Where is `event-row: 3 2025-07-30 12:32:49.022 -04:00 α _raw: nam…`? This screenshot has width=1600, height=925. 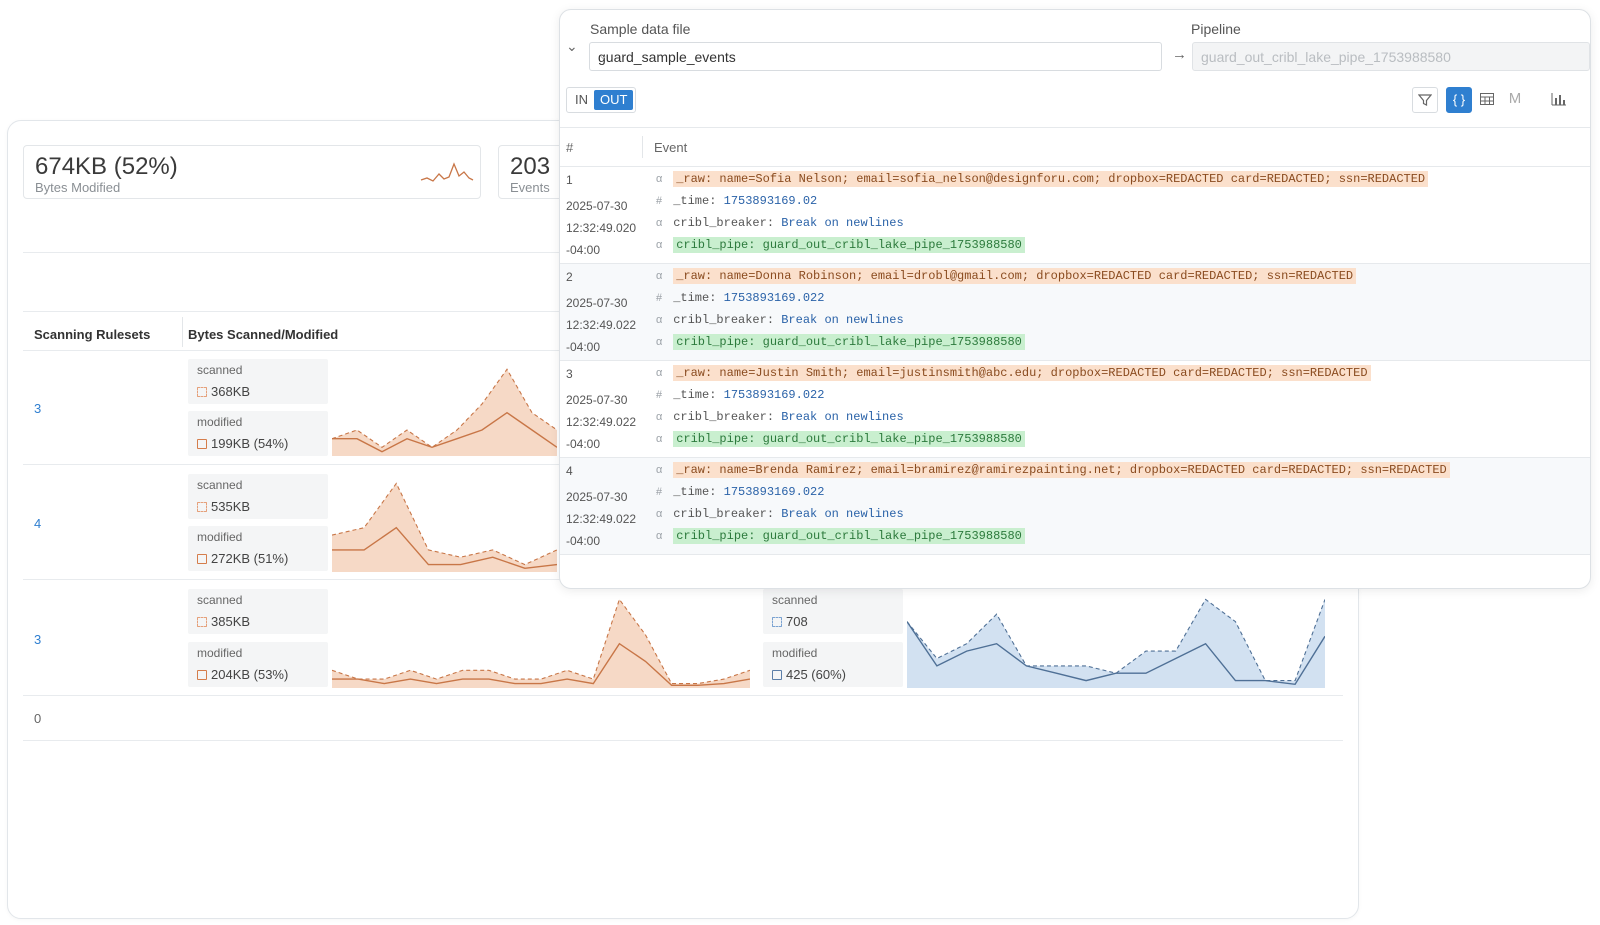 event-row: 3 2025-07-30 12:32:49.022 -04:00 α _raw: nam… is located at coordinates (1075, 409).